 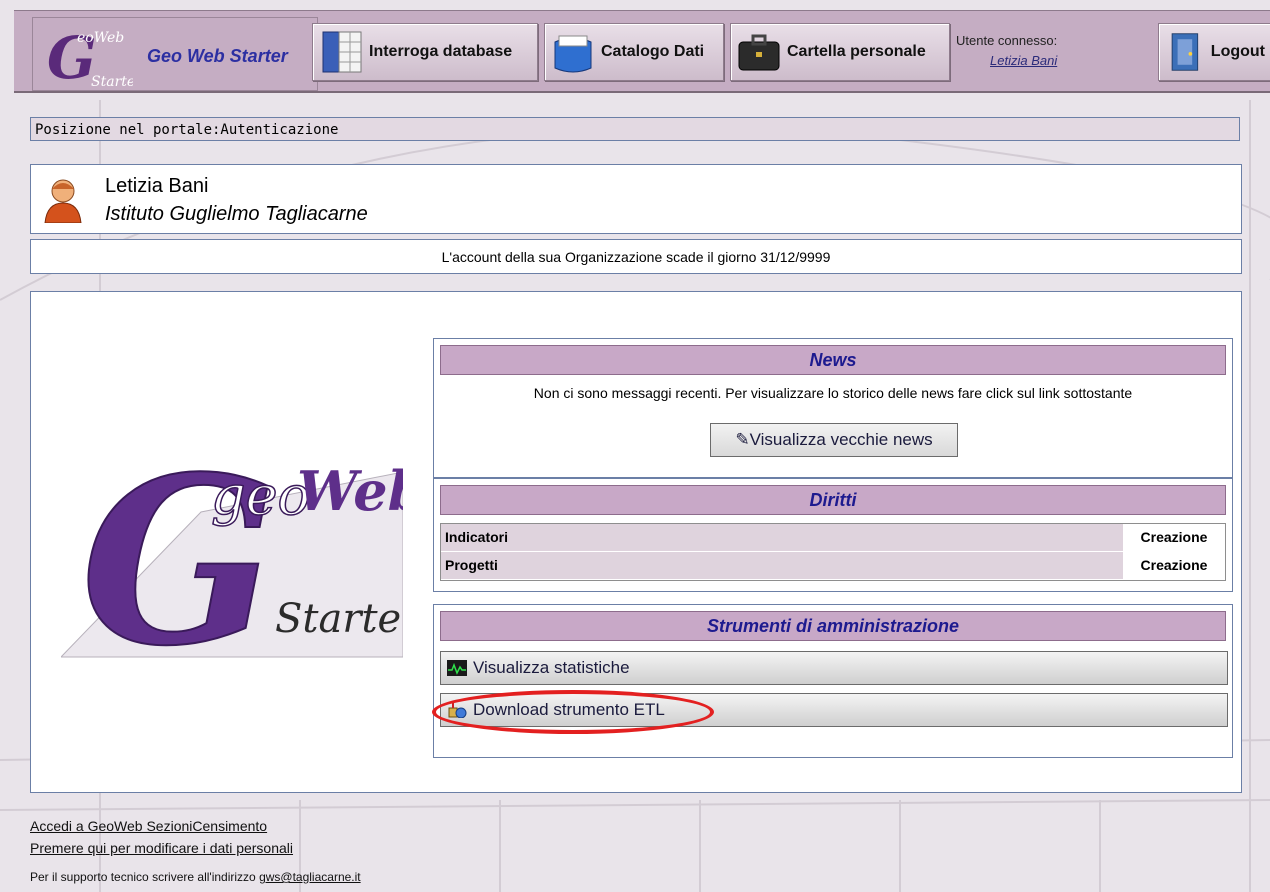 What do you see at coordinates (112, 82) in the screenshot?
I see `svg-text: Starter` at bounding box center [112, 82].